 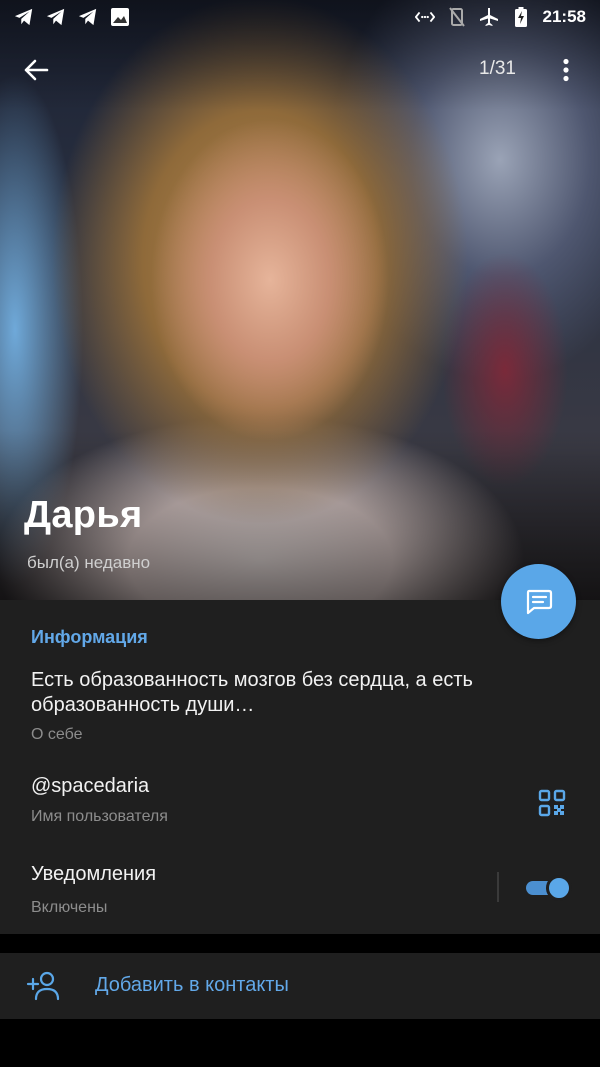 I want to click on nfc-icon, so click(x=424, y=17).